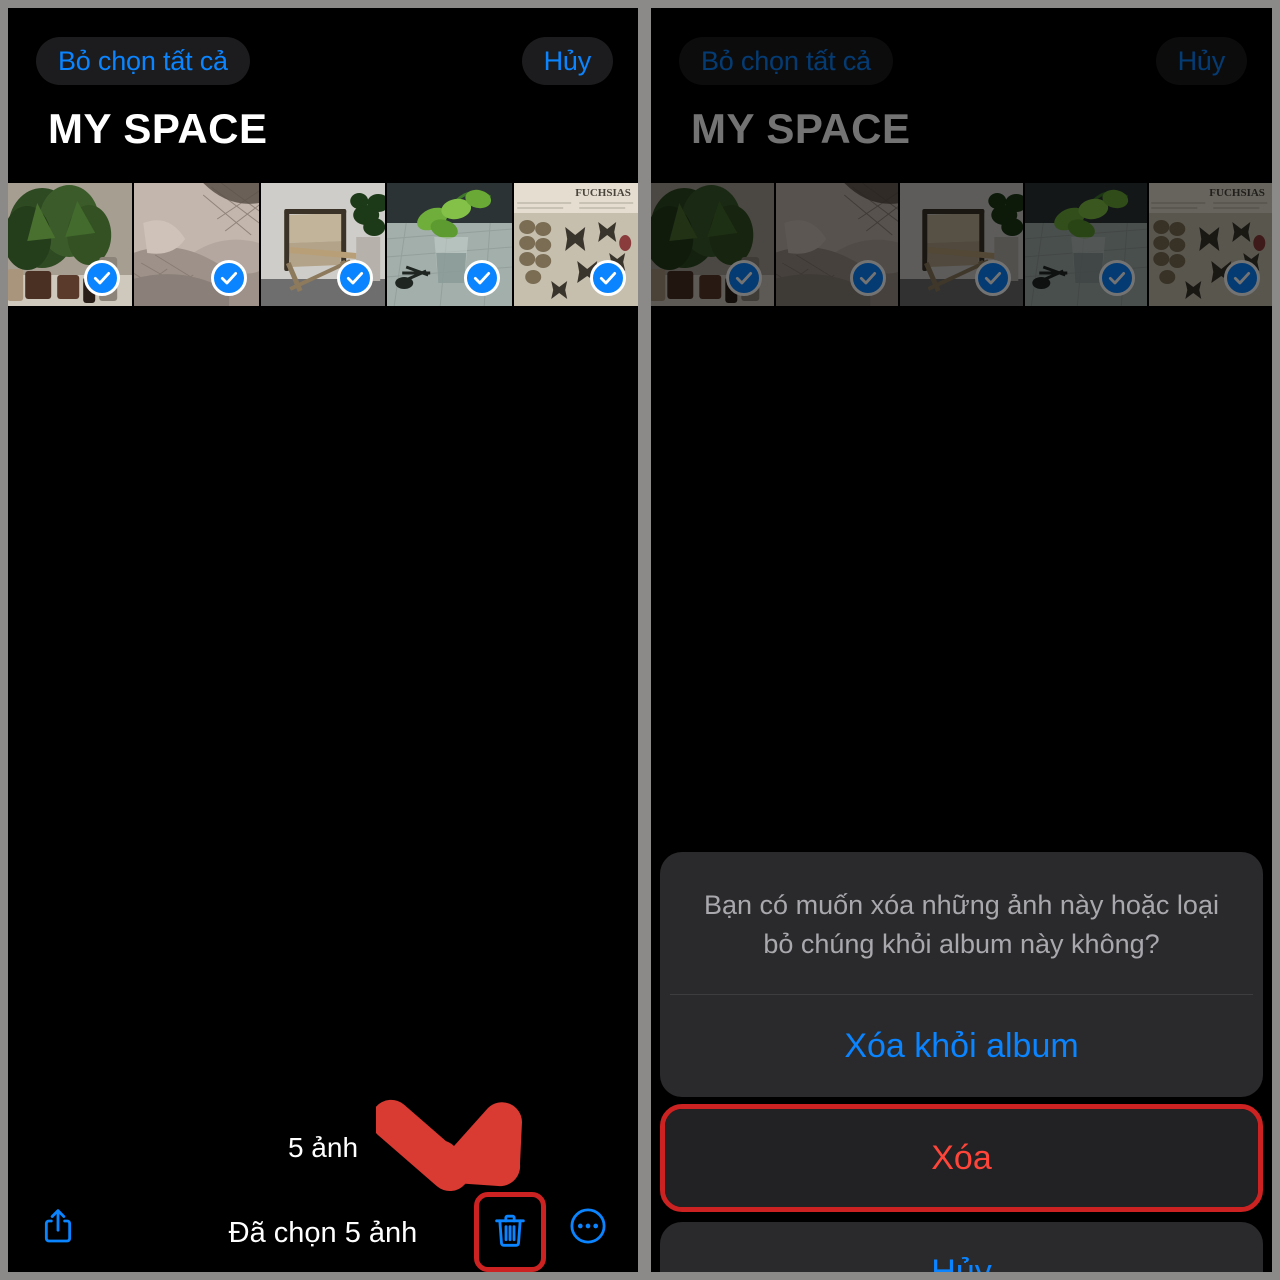 This screenshot has height=1280, width=1280. Describe the element at coordinates (449, 244) in the screenshot. I see `photo-thumbnail-plant-in-glass` at that location.